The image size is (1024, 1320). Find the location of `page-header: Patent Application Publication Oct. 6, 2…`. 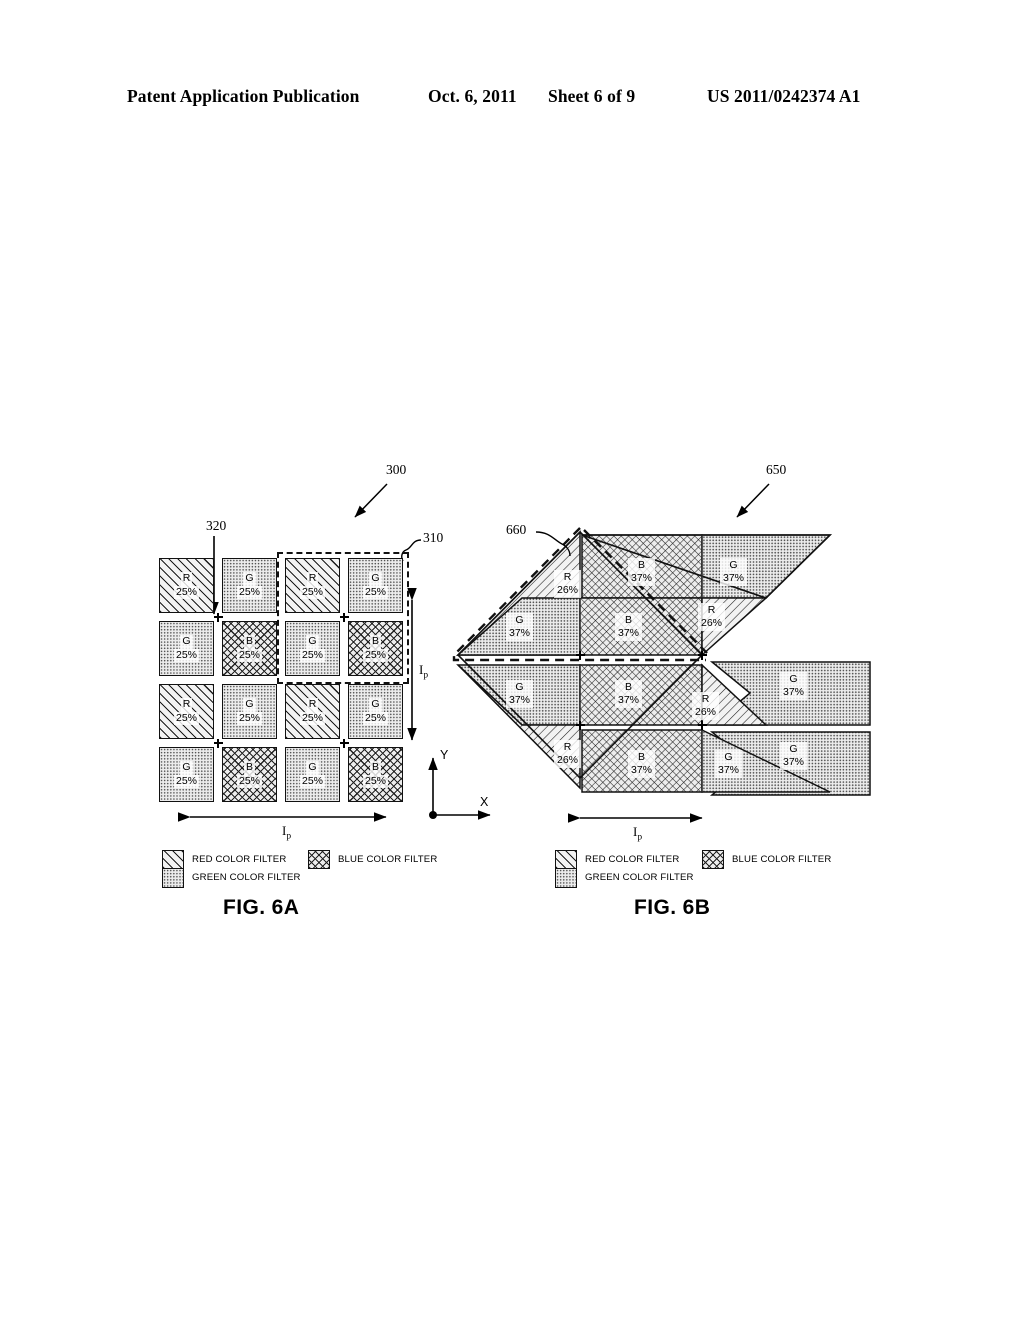

page-header: Patent Application Publication Oct. 6, 2… is located at coordinates (512, 99).